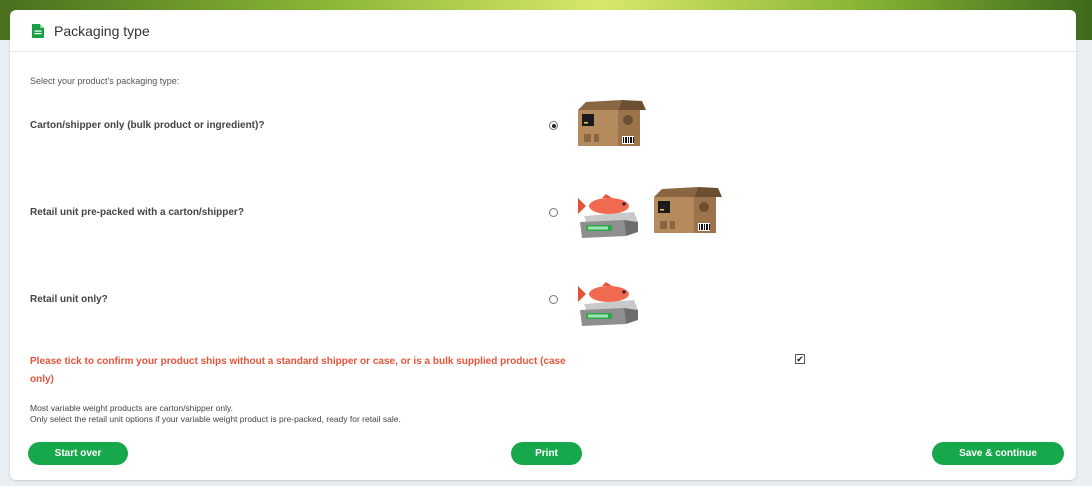  I want to click on confirm-checkbox: ✔, so click(800, 359).